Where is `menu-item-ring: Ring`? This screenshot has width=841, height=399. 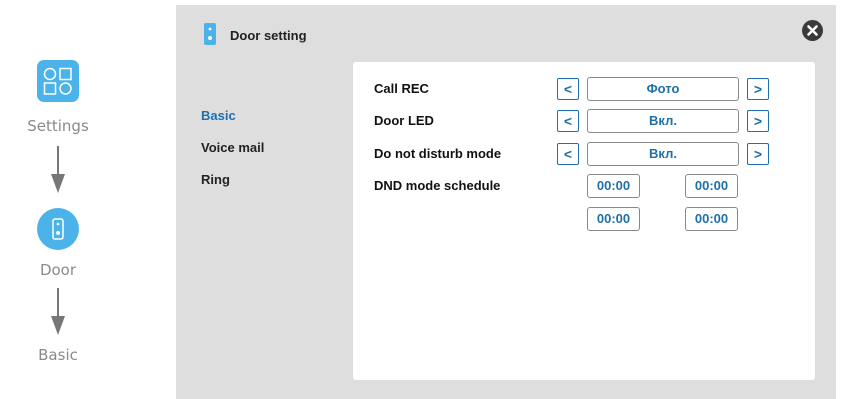
menu-item-ring: Ring is located at coordinates (232, 188).